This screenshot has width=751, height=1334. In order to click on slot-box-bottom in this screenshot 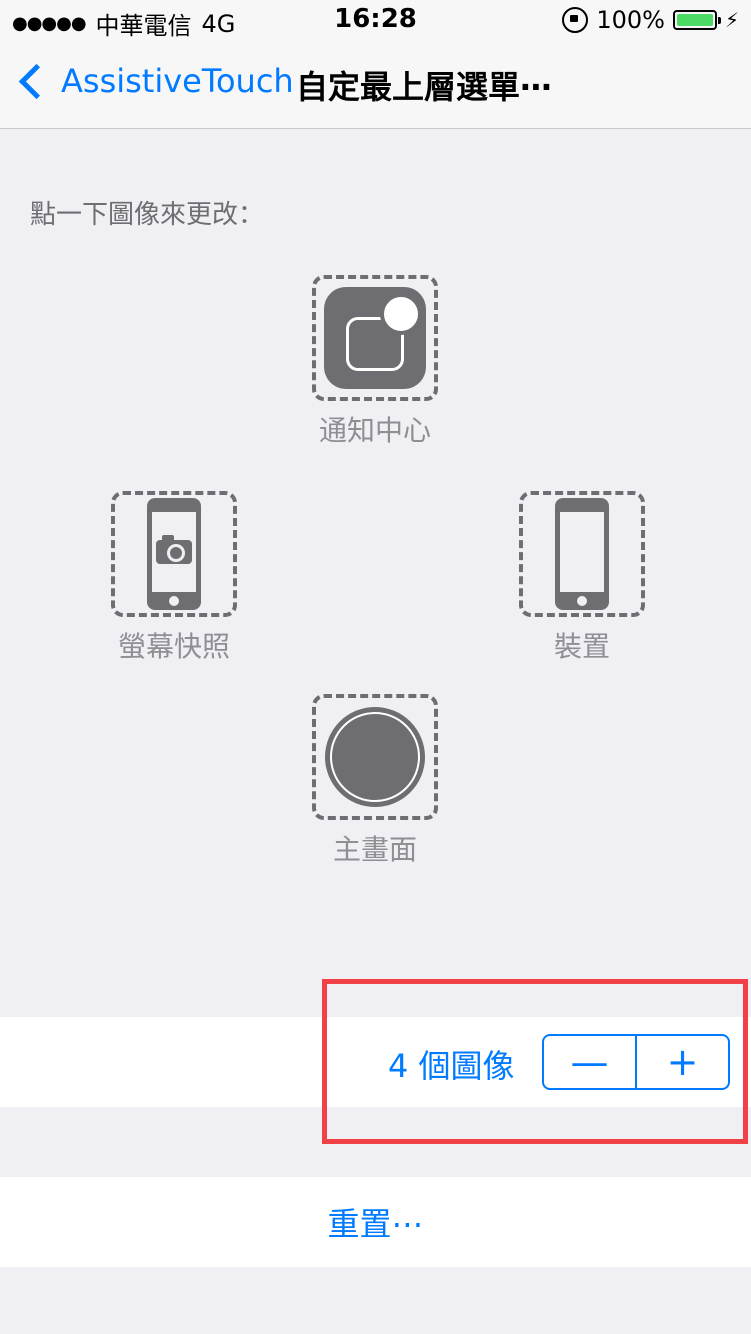, I will do `click(375, 757)`.